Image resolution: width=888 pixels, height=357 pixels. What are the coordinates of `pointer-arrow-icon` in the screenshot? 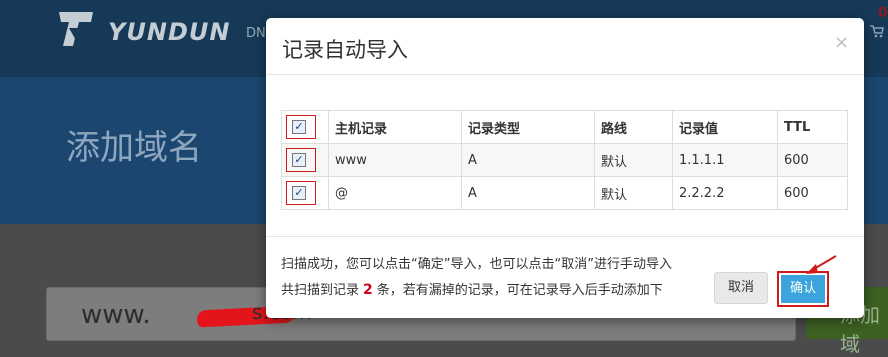 It's located at (821, 264).